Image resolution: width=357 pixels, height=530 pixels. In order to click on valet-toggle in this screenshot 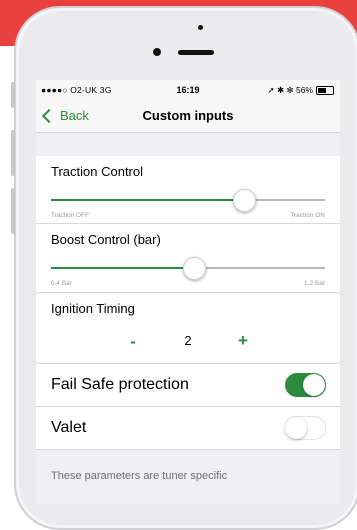, I will do `click(305, 428)`.